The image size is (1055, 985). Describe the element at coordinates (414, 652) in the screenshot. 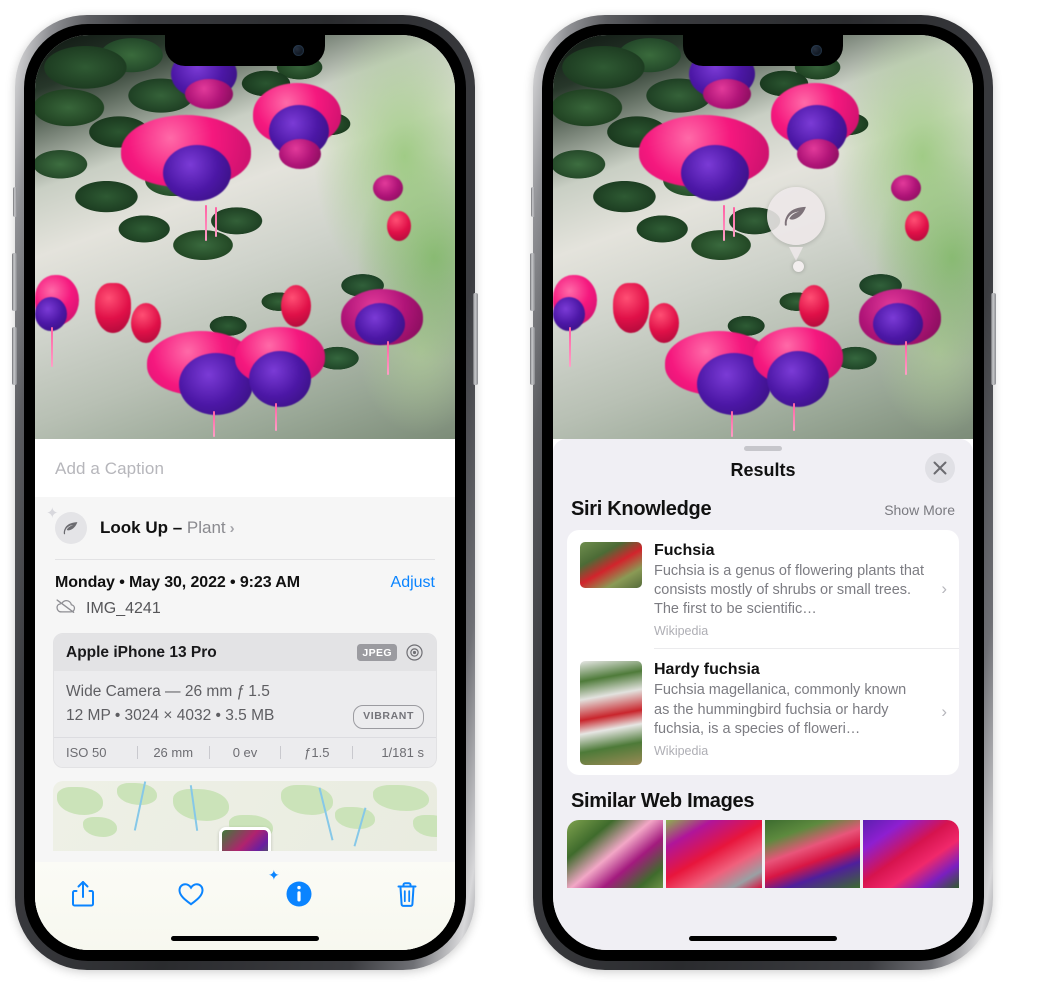

I see `aperture-icon` at that location.